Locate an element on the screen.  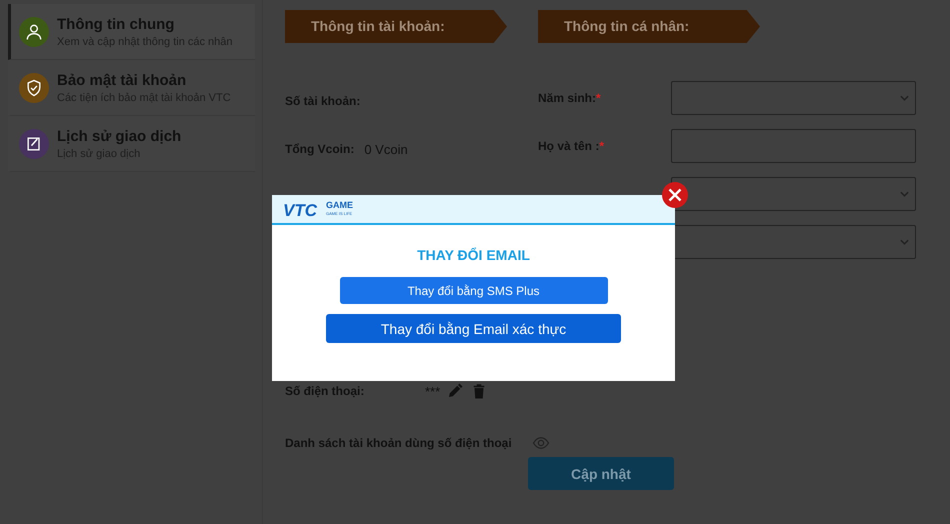
section-header: Thông tin cá nhân: is located at coordinates (649, 26).